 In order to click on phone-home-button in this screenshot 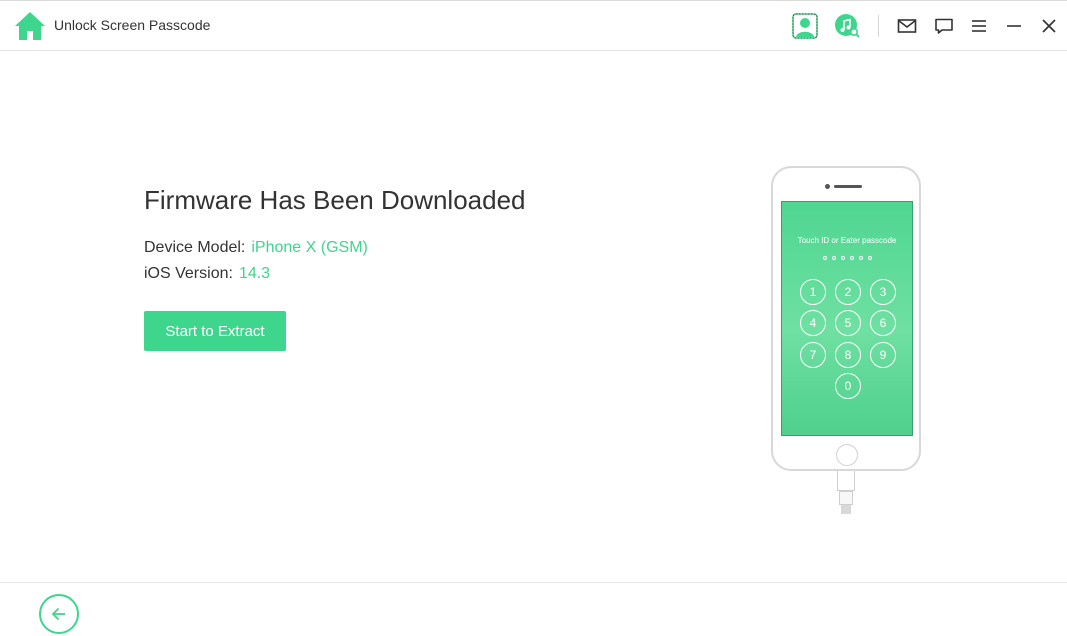, I will do `click(847, 455)`.